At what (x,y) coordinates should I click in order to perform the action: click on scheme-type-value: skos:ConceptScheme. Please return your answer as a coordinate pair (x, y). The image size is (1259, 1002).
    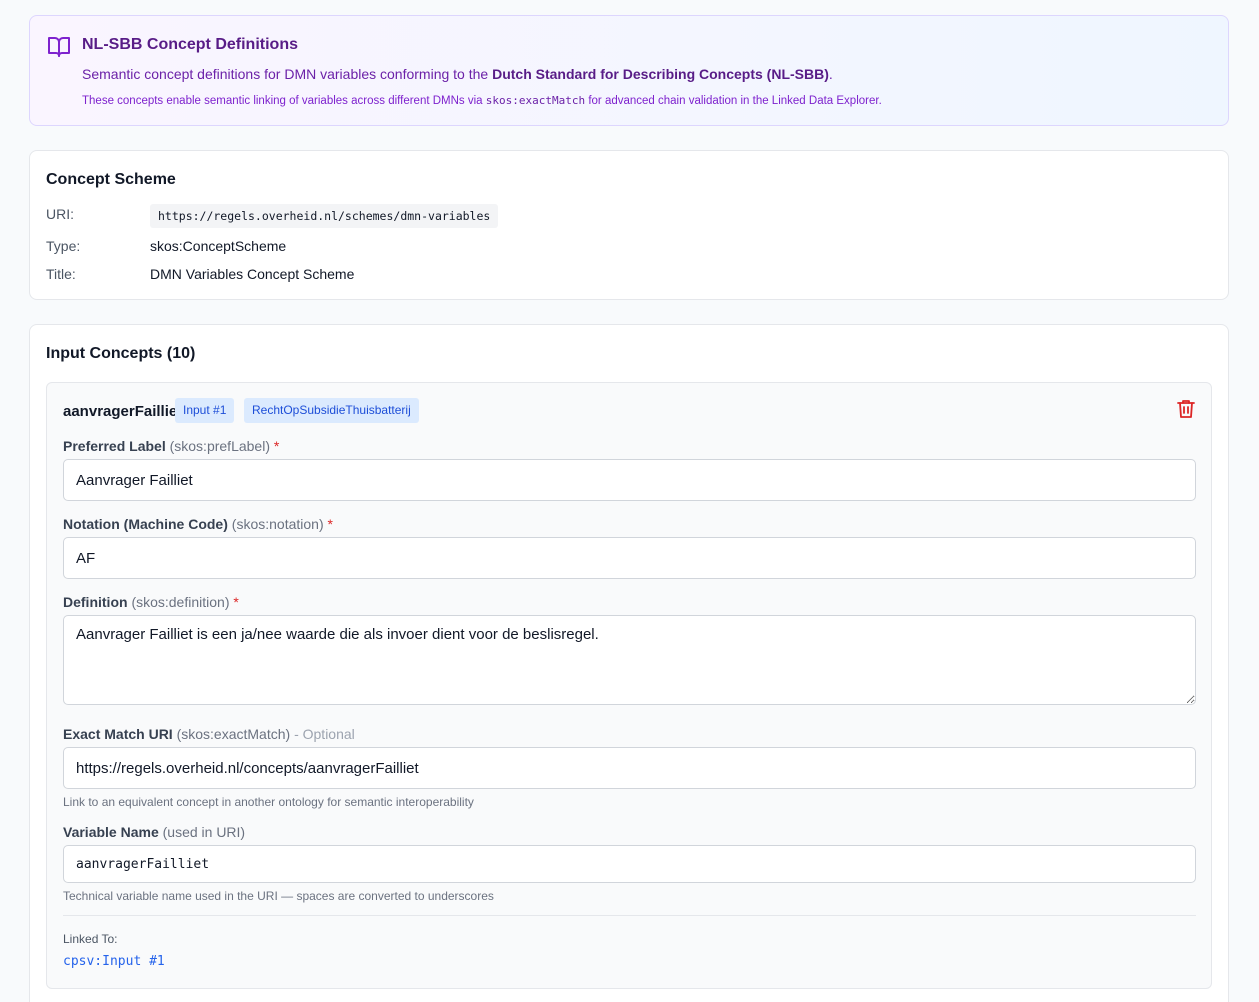
    Looking at the image, I should click on (218, 246).